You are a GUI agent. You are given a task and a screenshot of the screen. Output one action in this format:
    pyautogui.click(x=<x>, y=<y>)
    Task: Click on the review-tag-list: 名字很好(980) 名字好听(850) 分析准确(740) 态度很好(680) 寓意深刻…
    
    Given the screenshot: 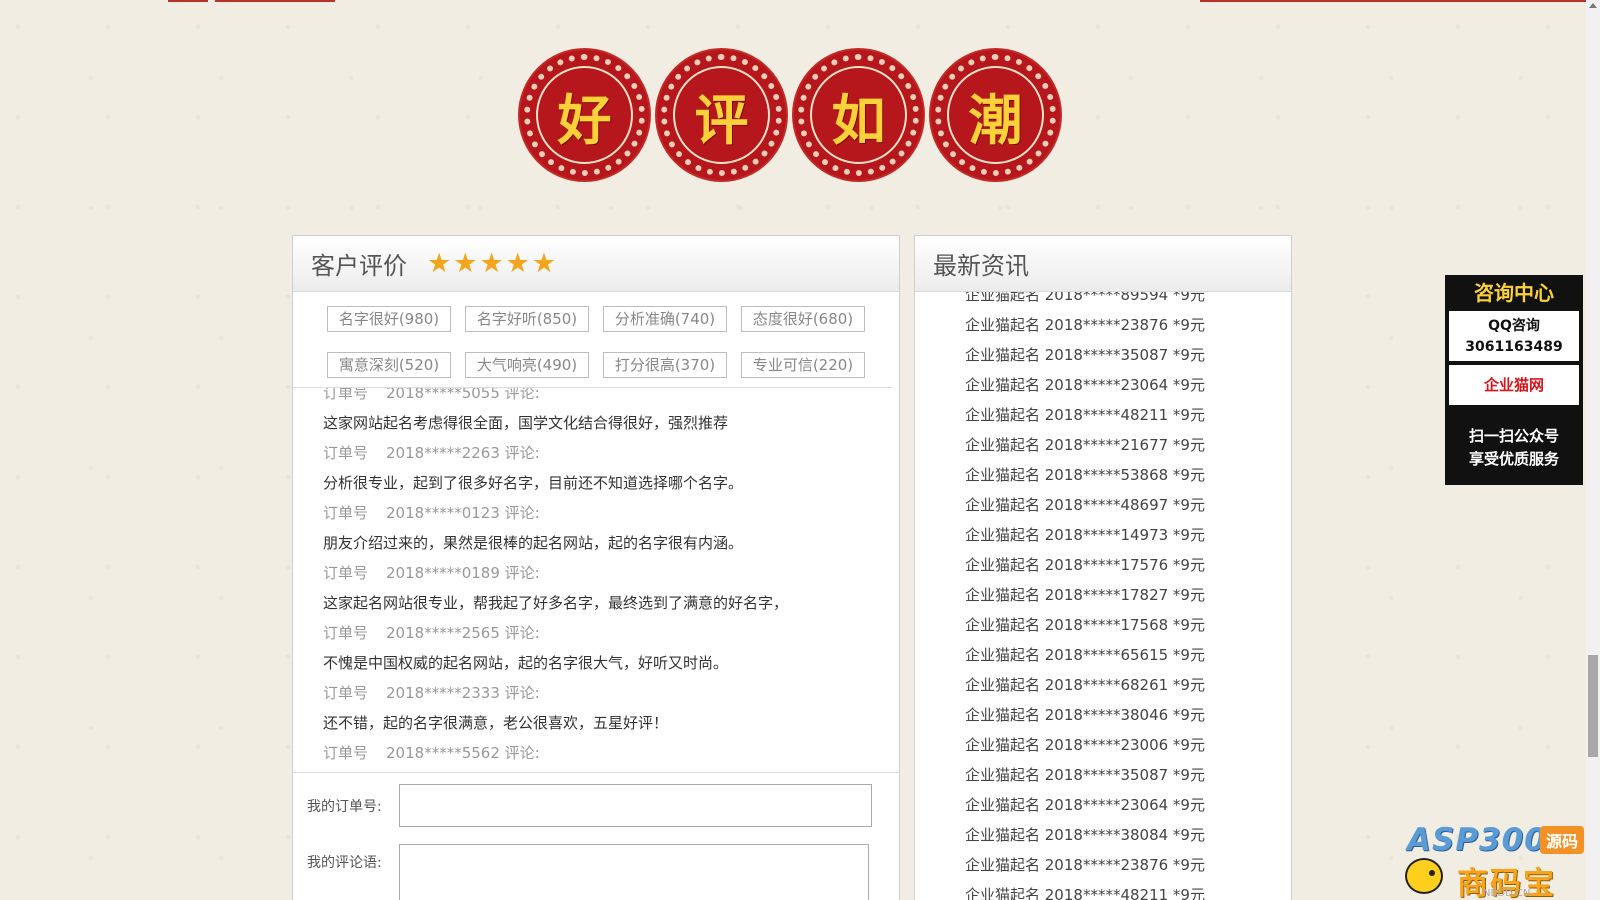 What is the action you would take?
    pyautogui.click(x=593, y=340)
    